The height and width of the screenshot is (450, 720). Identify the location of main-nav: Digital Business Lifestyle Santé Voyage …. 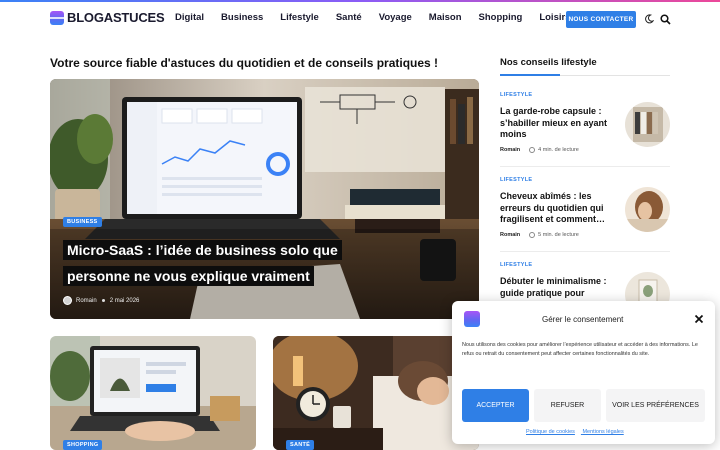
(381, 17).